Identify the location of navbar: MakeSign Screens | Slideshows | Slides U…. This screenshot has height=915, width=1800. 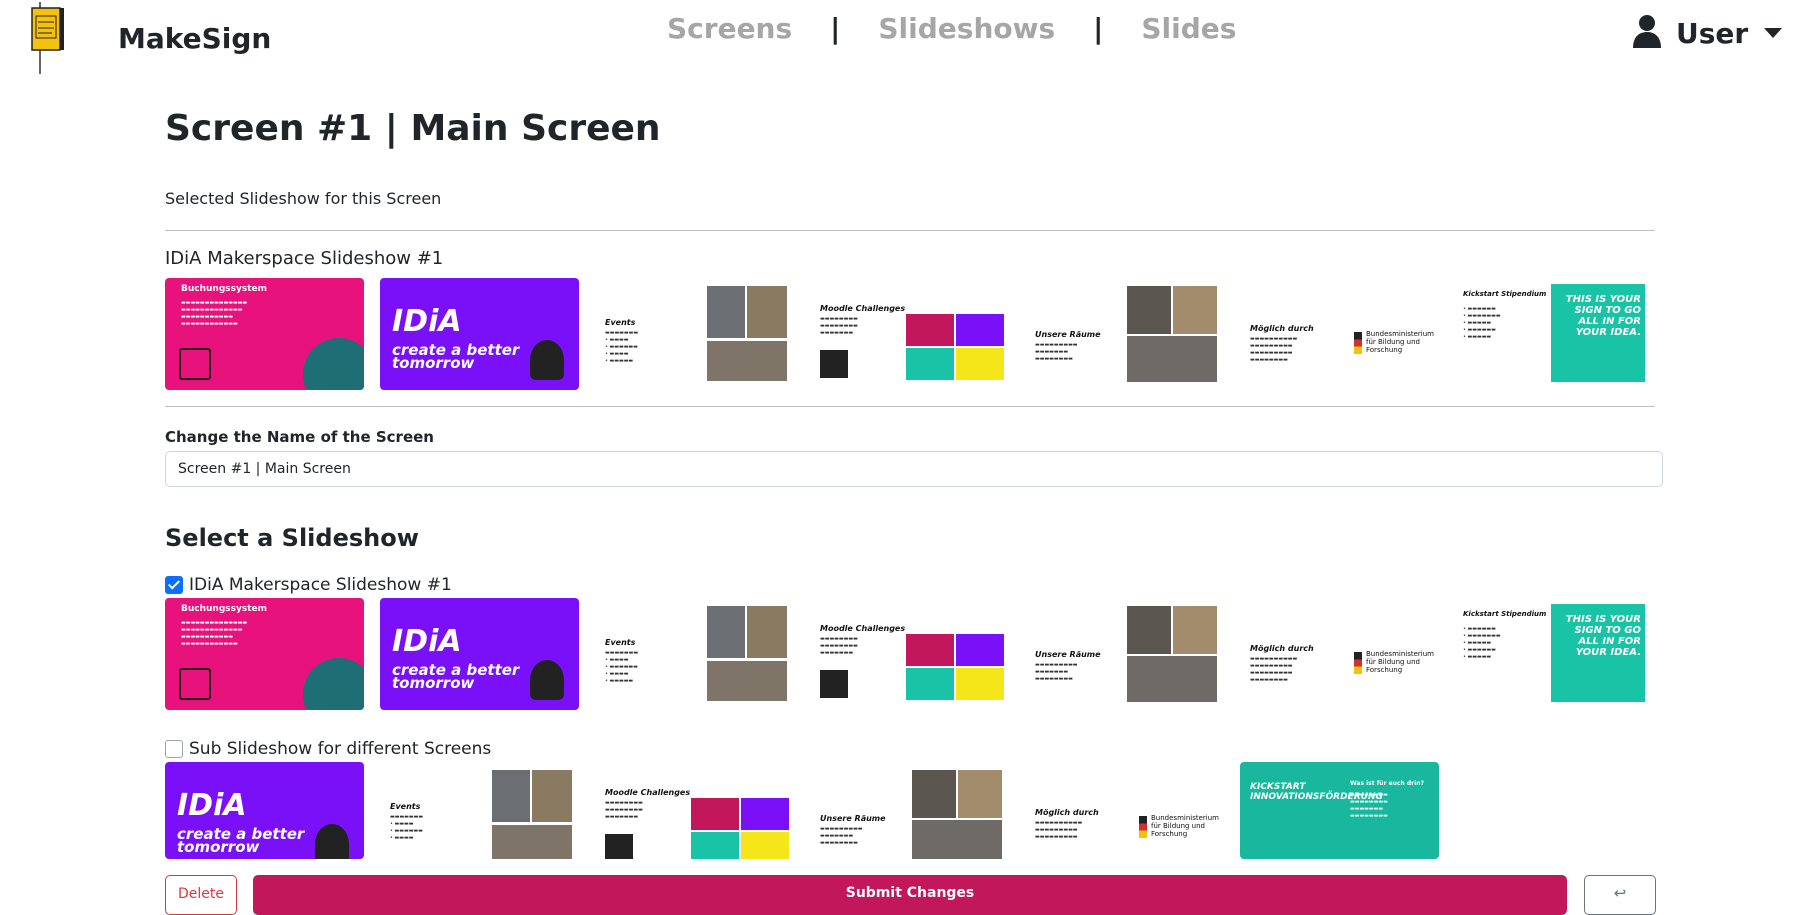
(900, 40).